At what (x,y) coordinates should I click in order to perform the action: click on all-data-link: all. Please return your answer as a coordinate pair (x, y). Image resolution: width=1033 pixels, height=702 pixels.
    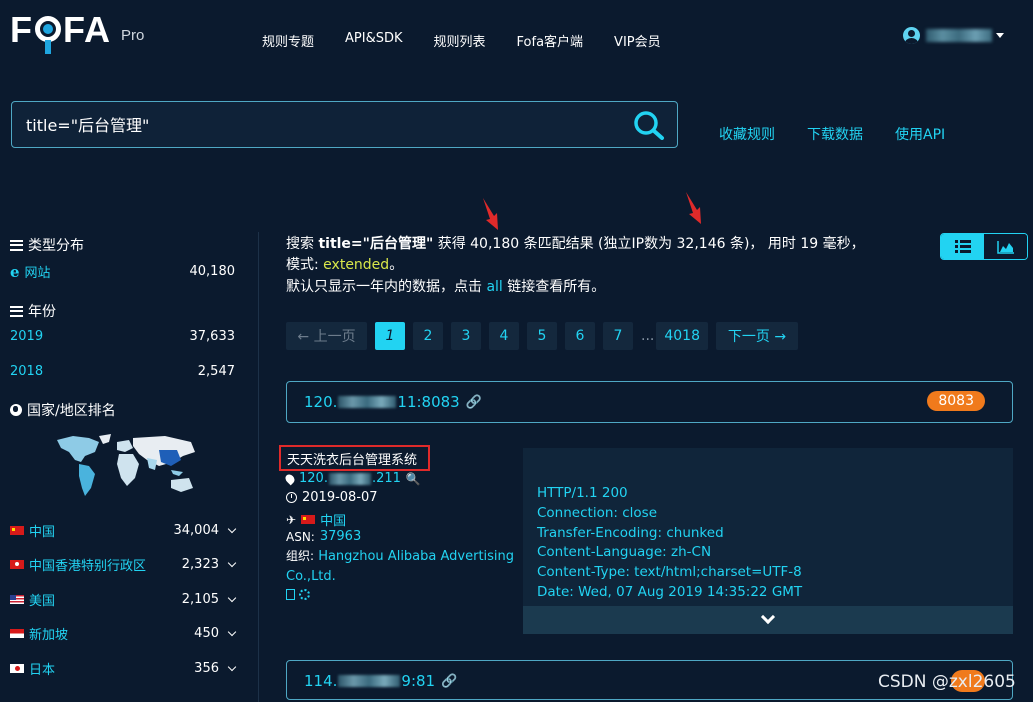
    Looking at the image, I should click on (494, 287).